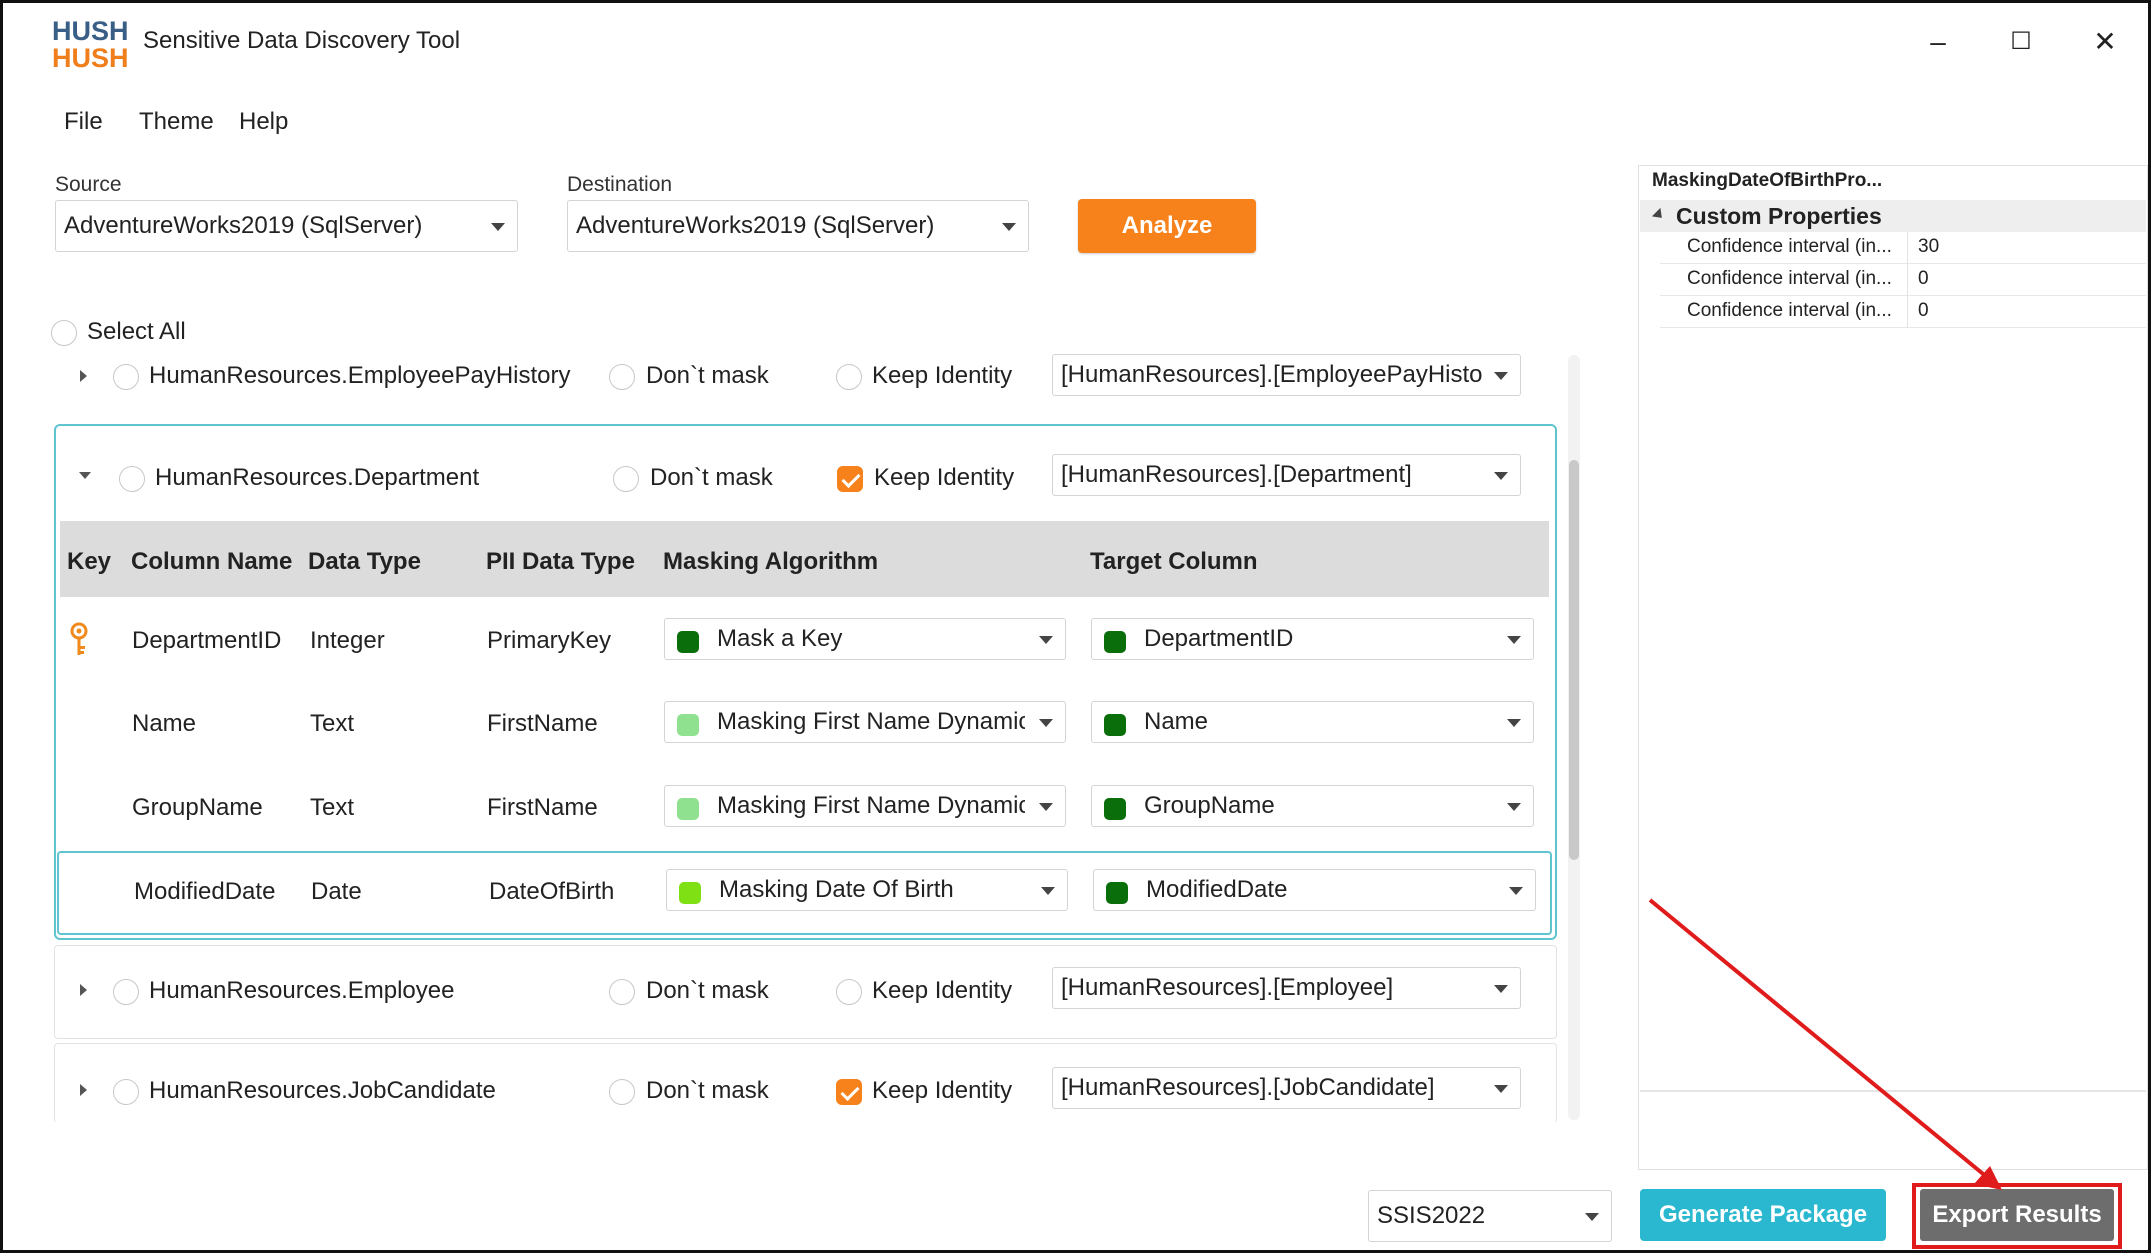 The image size is (2151, 1253). What do you see at coordinates (302, 990) in the screenshot?
I see `table-name: HumanResources.Employee` at bounding box center [302, 990].